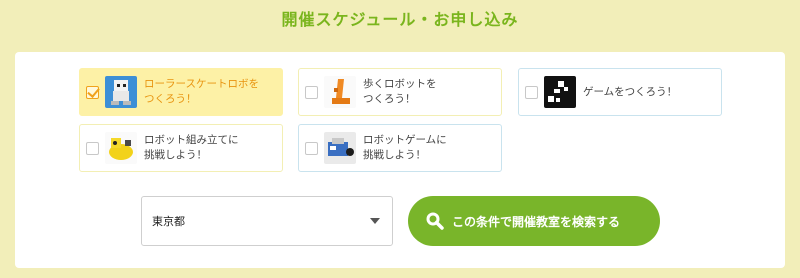 Image resolution: width=800 pixels, height=278 pixels. I want to click on course-option-robot-game: ロボットゲームに 挑戦しよう！, so click(400, 148).